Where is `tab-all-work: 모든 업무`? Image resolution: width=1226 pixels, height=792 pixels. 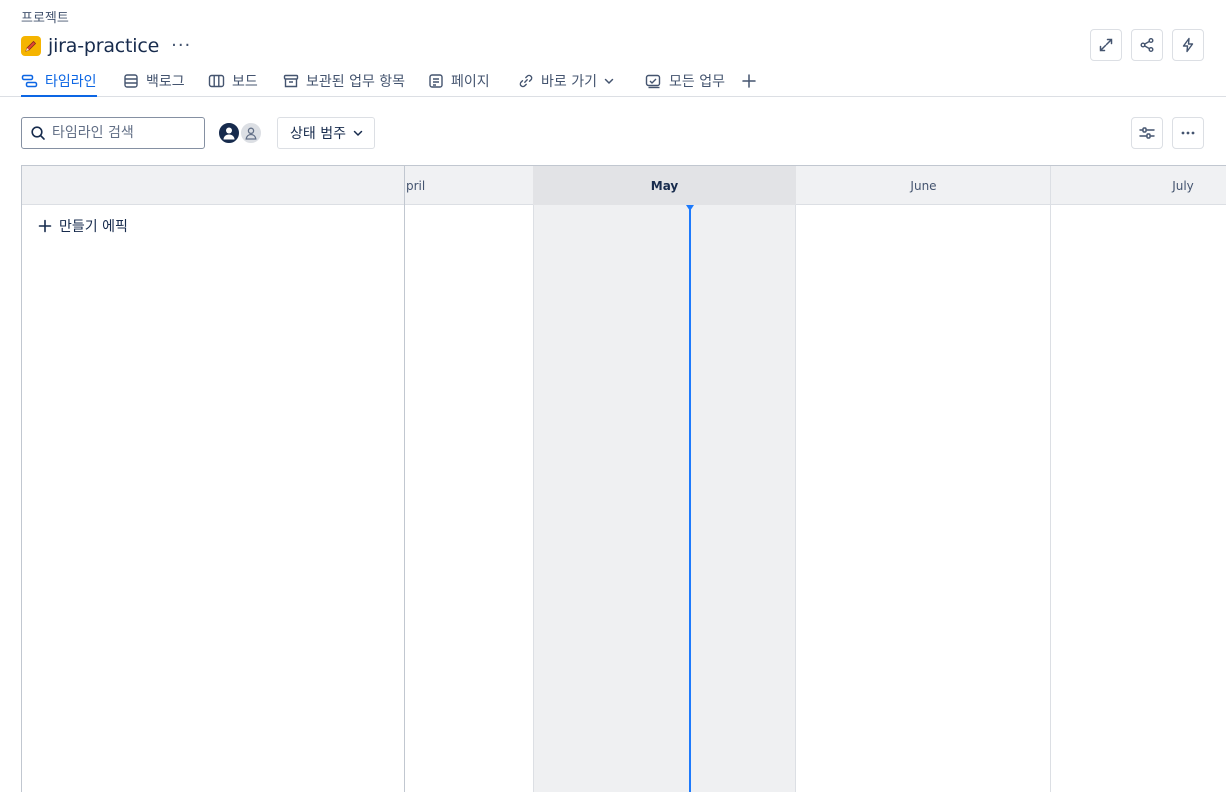 tab-all-work: 모든 업무 is located at coordinates (685, 81).